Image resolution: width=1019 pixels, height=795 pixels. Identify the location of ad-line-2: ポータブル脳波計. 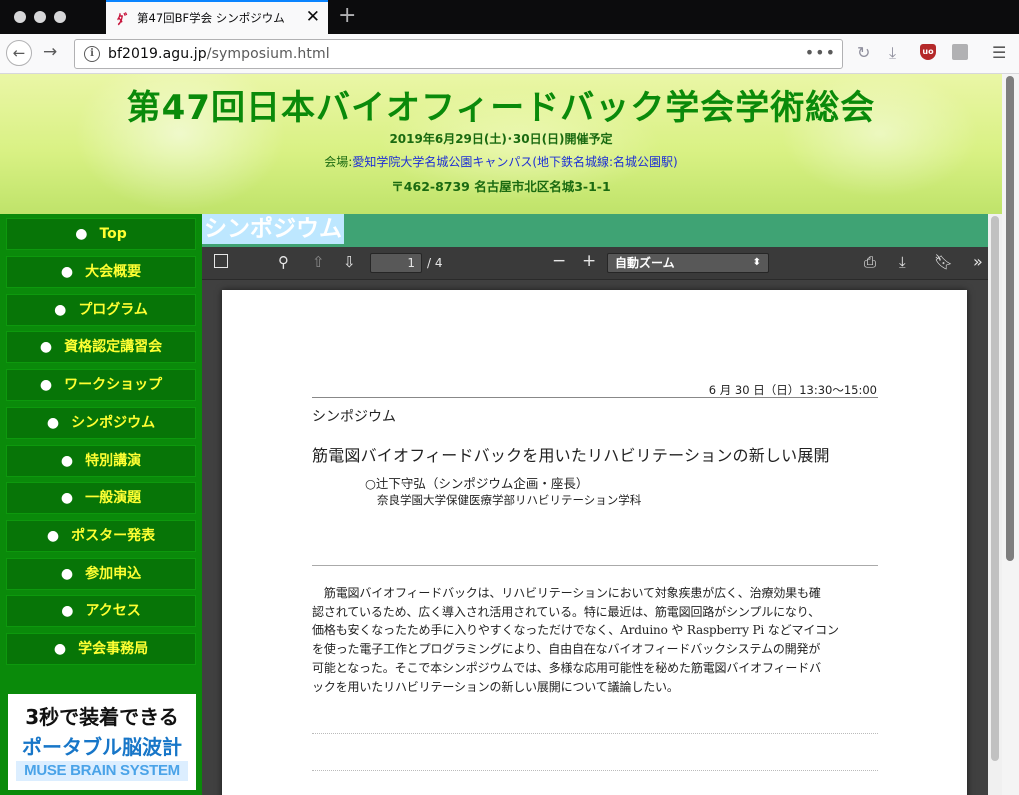
(102, 747).